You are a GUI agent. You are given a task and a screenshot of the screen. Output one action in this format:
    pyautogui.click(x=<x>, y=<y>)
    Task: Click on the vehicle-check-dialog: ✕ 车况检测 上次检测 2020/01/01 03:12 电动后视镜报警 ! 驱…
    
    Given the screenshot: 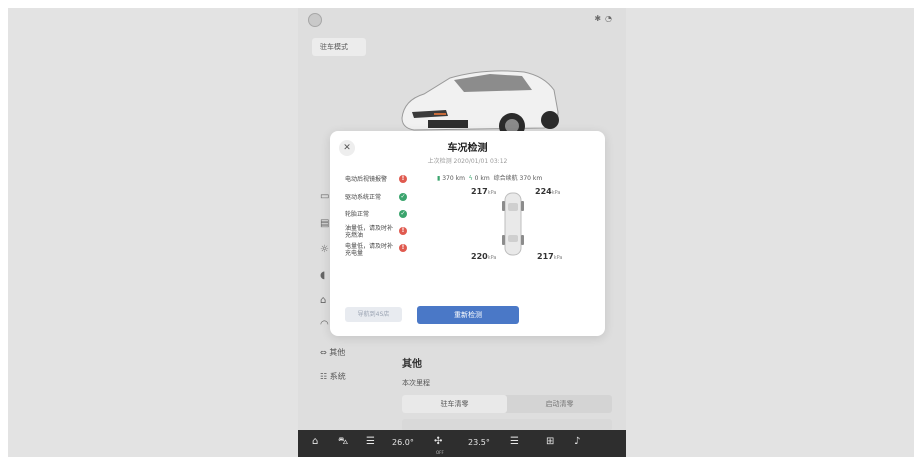 What is the action you would take?
    pyautogui.click(x=467, y=233)
    